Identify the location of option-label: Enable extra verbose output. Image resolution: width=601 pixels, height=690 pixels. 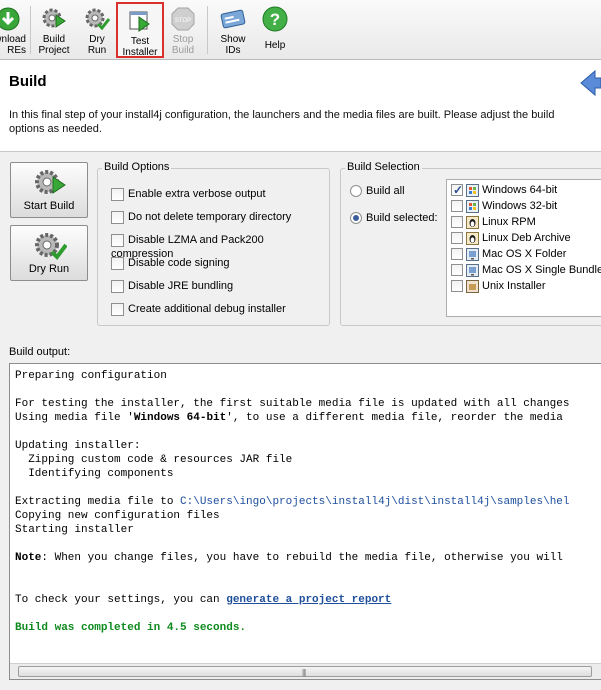
(197, 194).